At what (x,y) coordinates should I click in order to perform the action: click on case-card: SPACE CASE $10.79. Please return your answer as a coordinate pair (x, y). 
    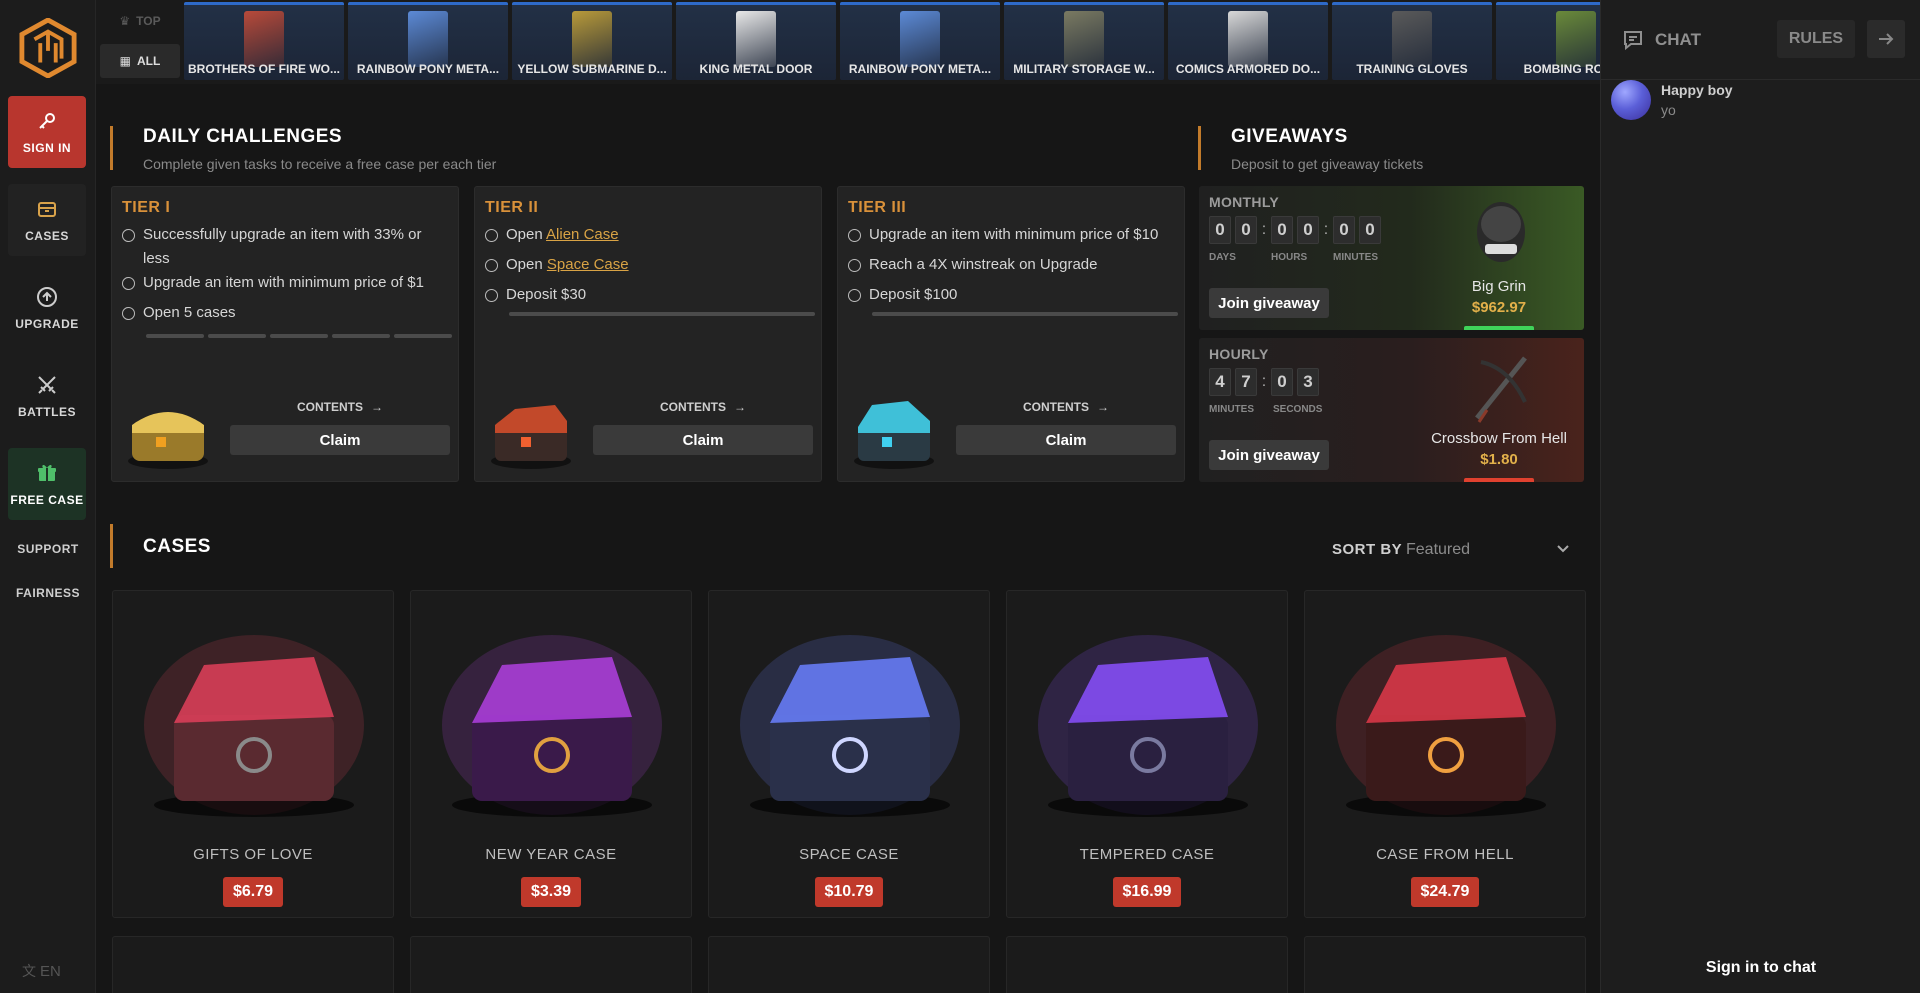
    Looking at the image, I should click on (849, 754).